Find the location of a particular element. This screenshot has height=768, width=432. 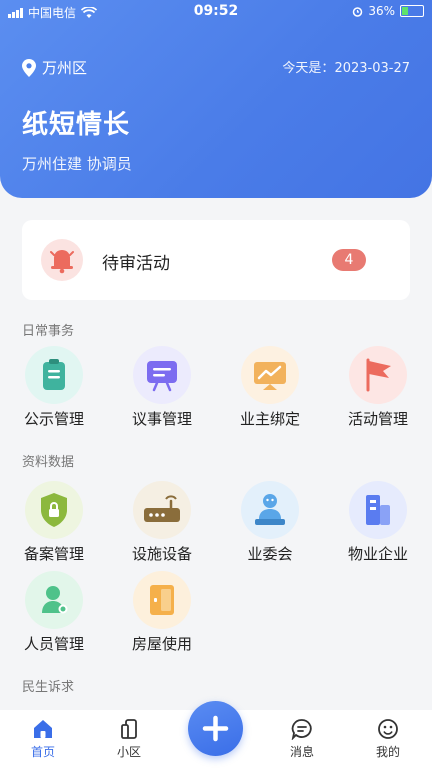

tab-label: 首页 is located at coordinates (42, 752).